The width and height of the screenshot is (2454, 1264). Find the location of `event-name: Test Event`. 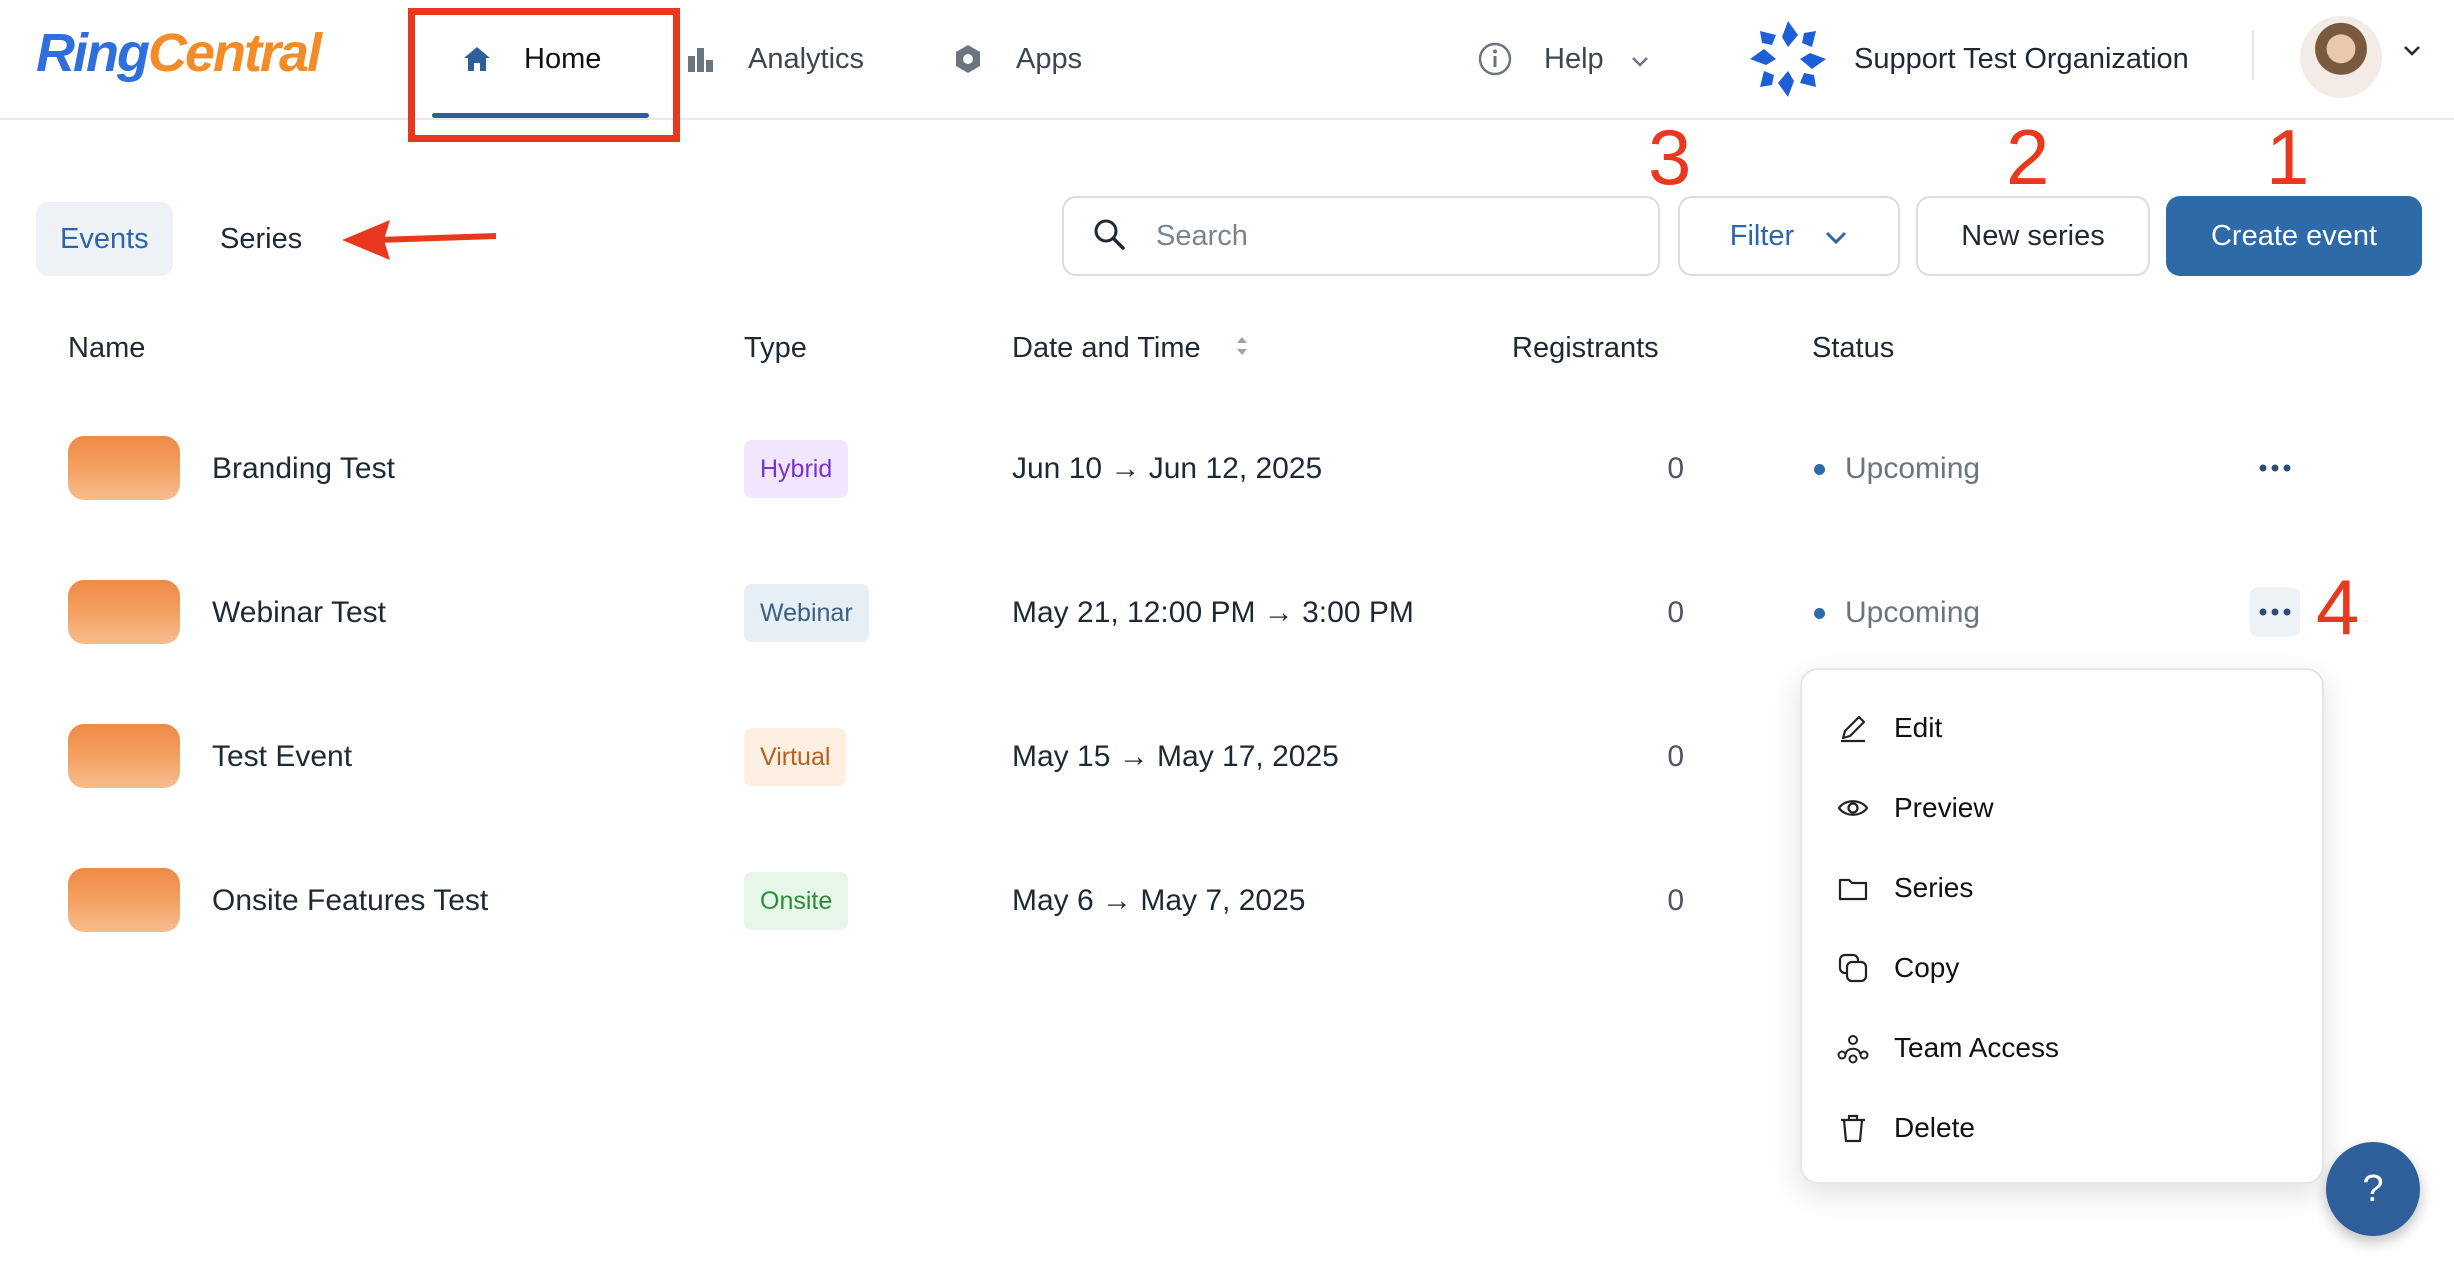

event-name: Test Event is located at coordinates (282, 757).